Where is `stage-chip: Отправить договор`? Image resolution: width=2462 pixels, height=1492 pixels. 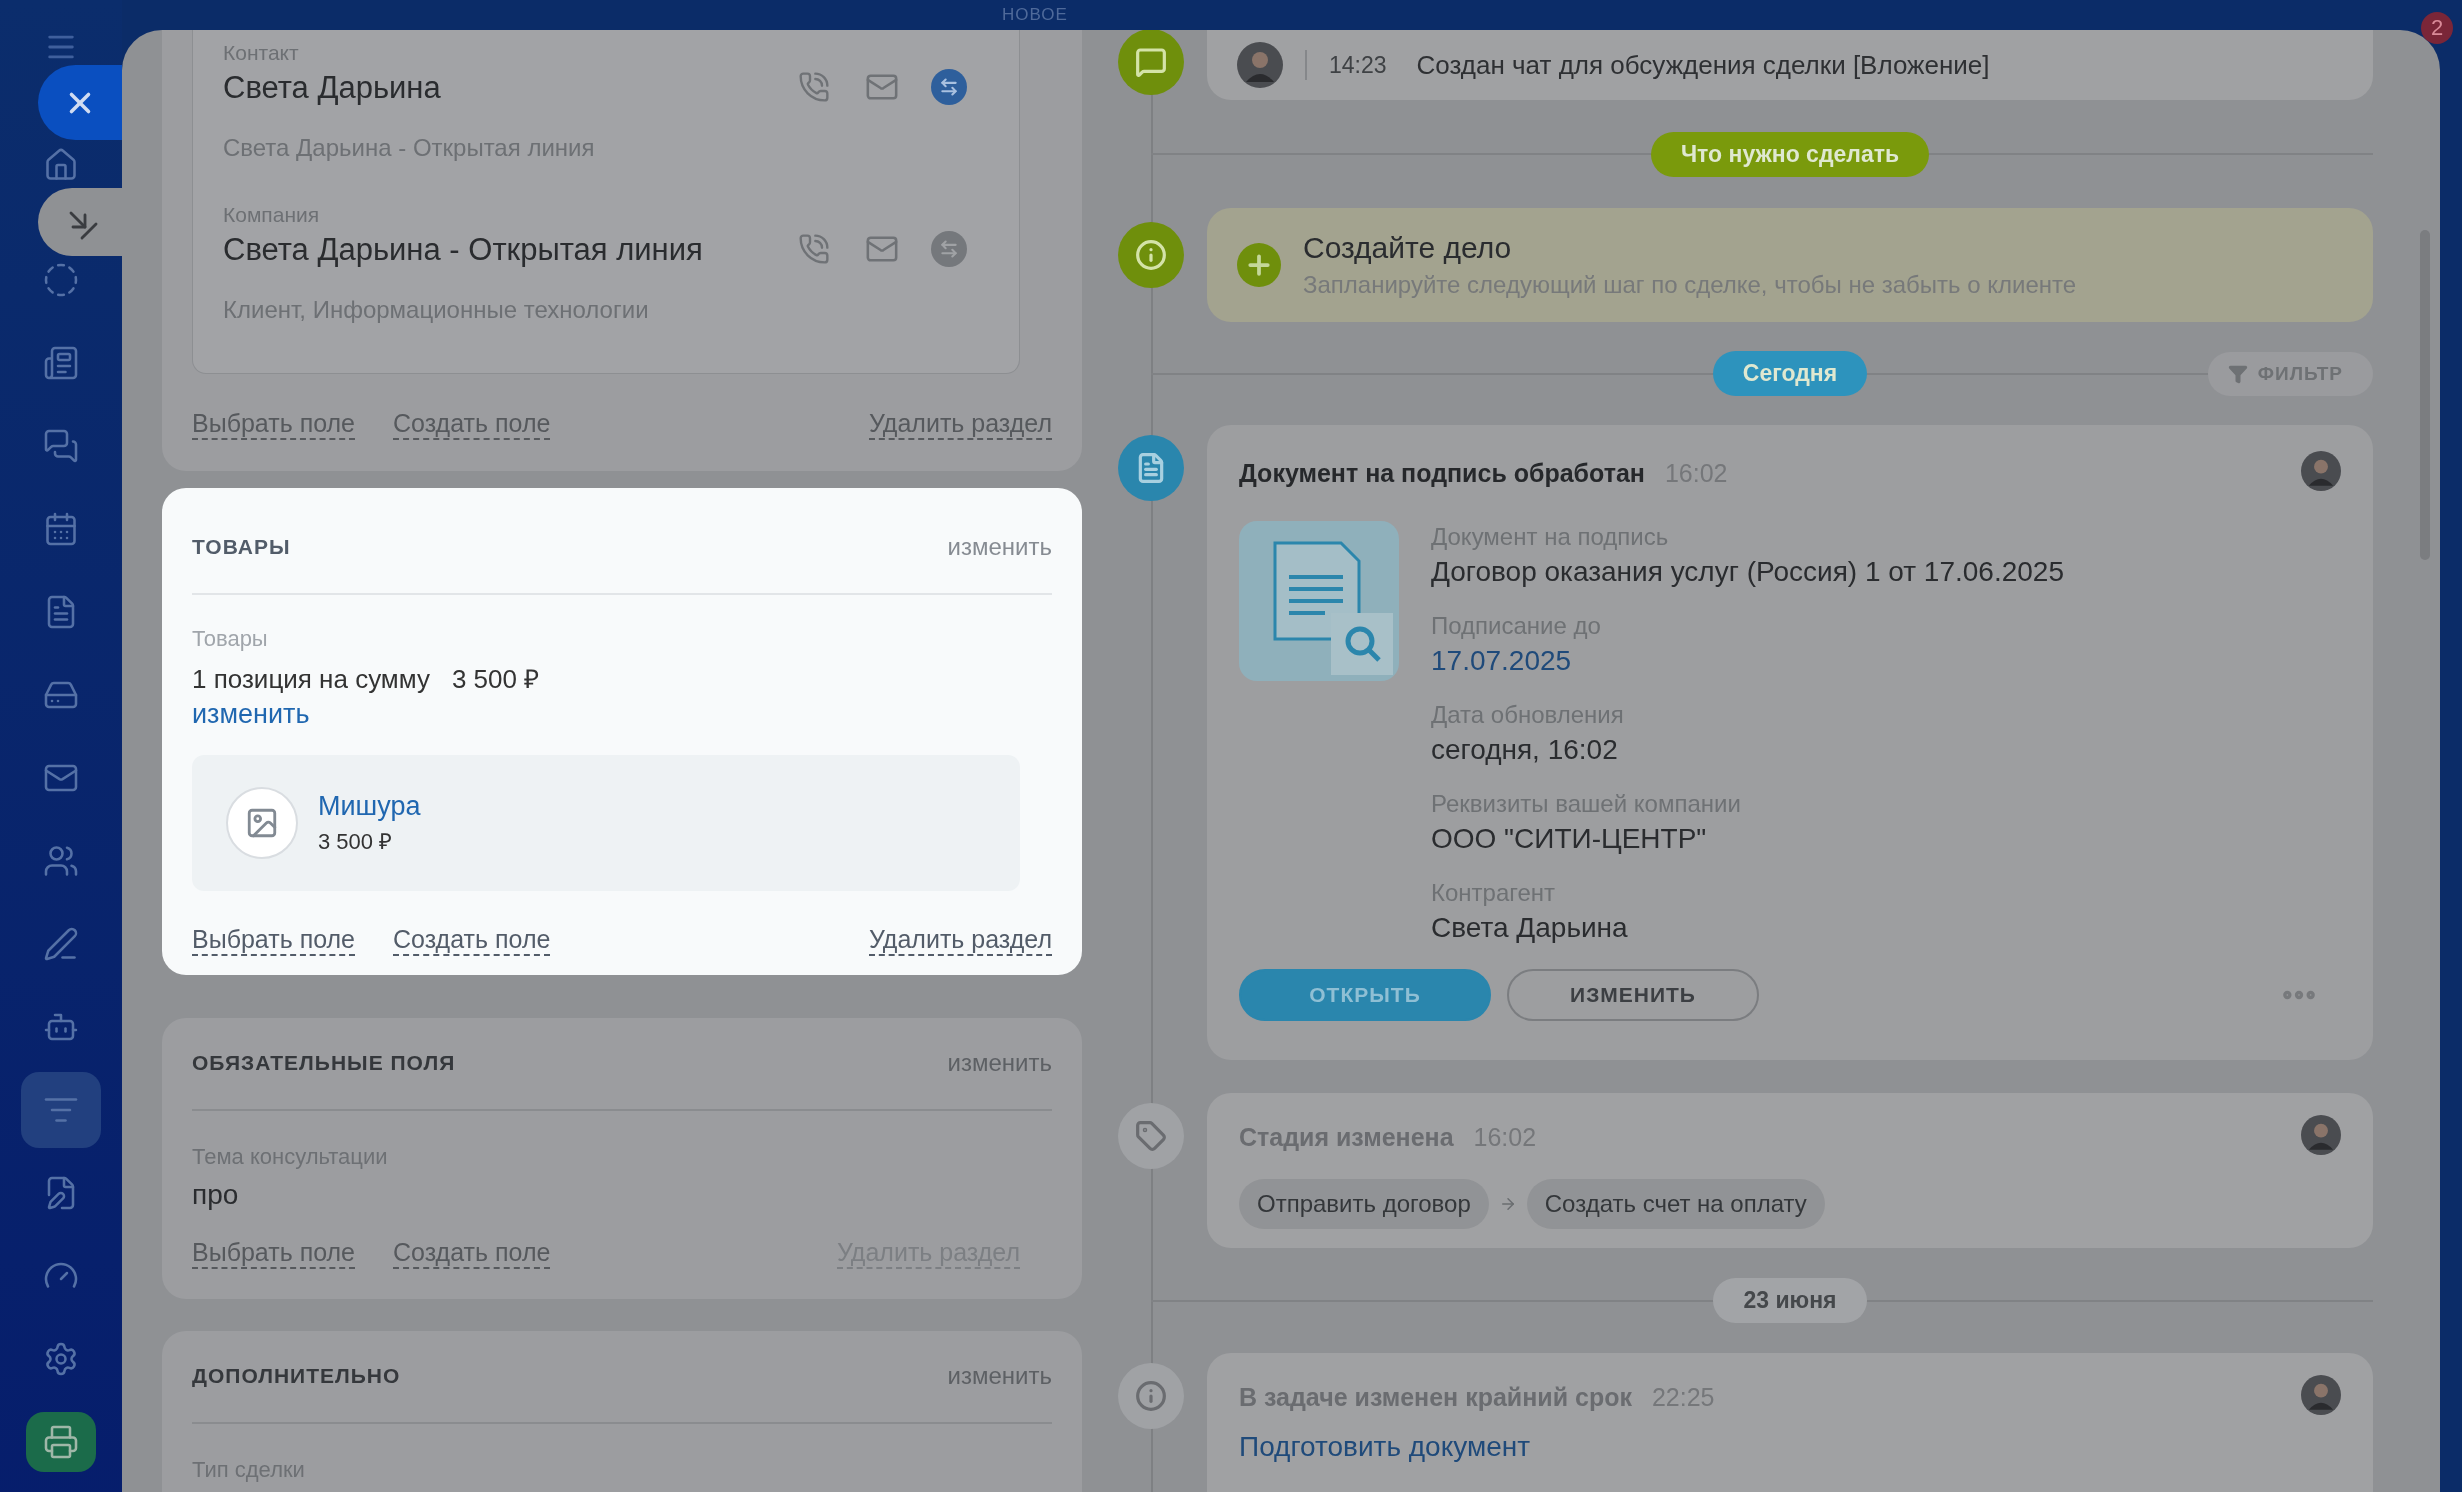 stage-chip: Отправить договор is located at coordinates (1364, 1204).